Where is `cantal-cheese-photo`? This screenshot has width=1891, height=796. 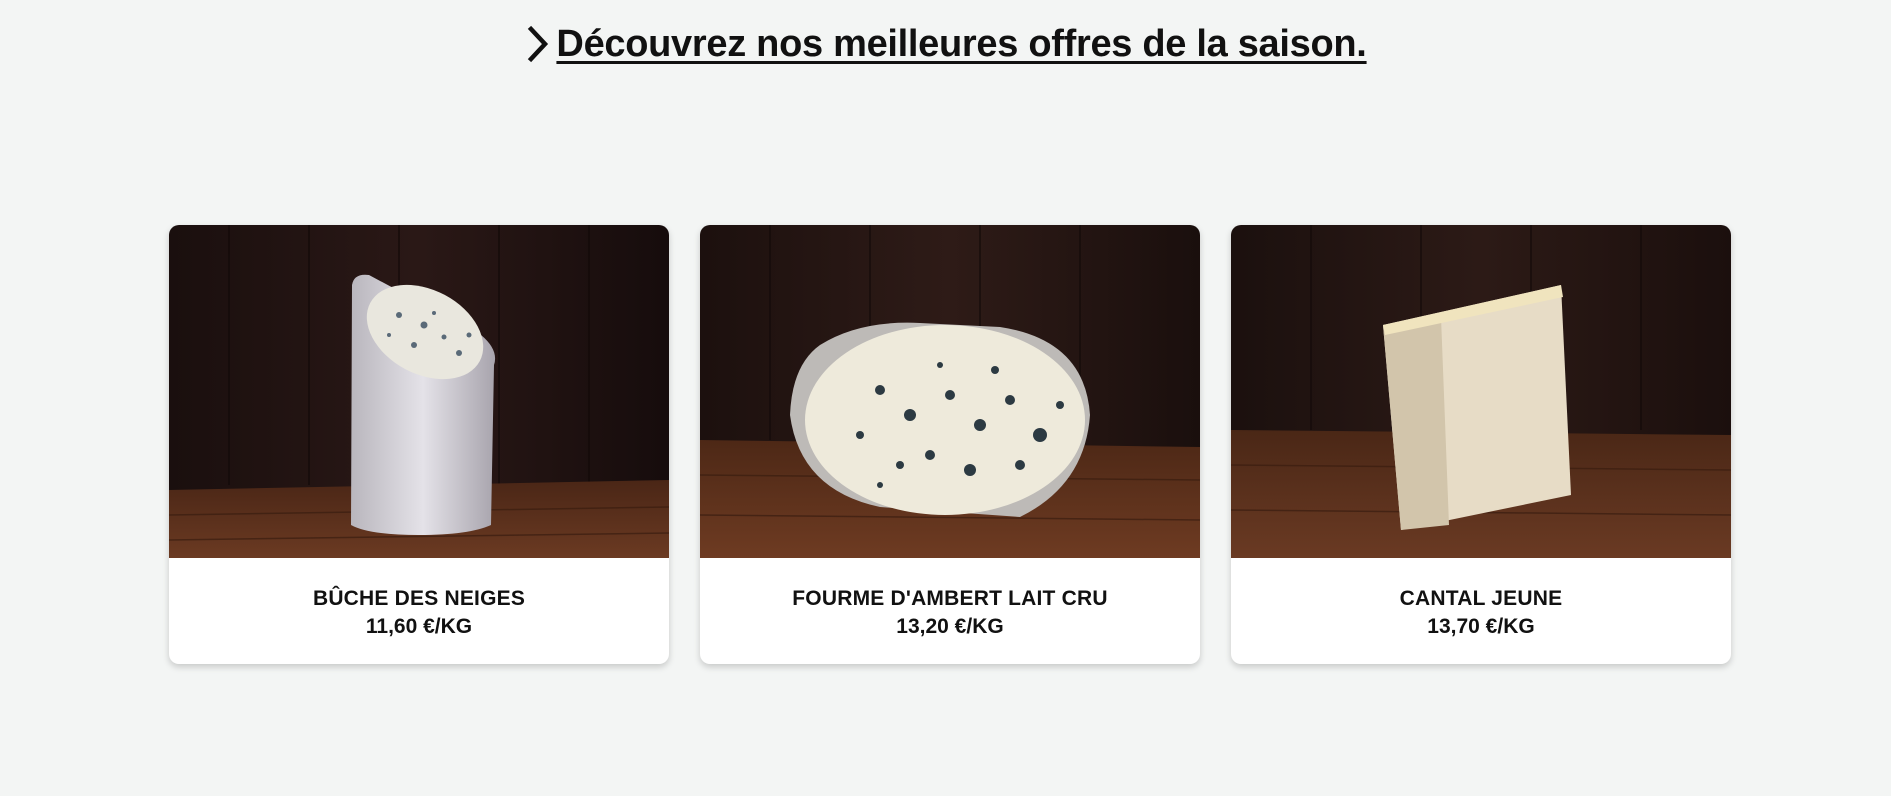
cantal-cheese-photo is located at coordinates (1481, 391).